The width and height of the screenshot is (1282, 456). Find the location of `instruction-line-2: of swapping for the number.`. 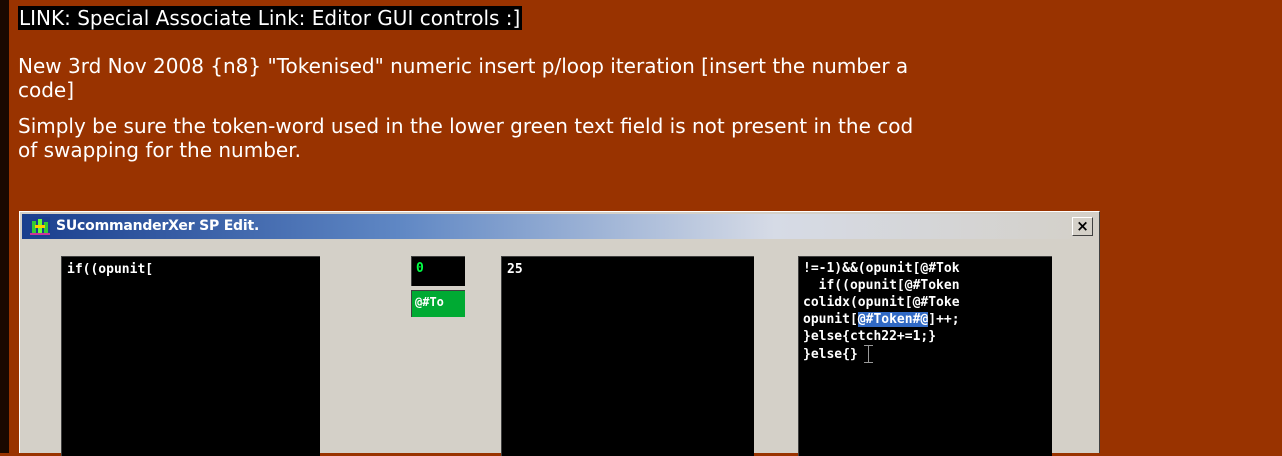

instruction-line-2: of swapping for the number. is located at coordinates (159, 150).